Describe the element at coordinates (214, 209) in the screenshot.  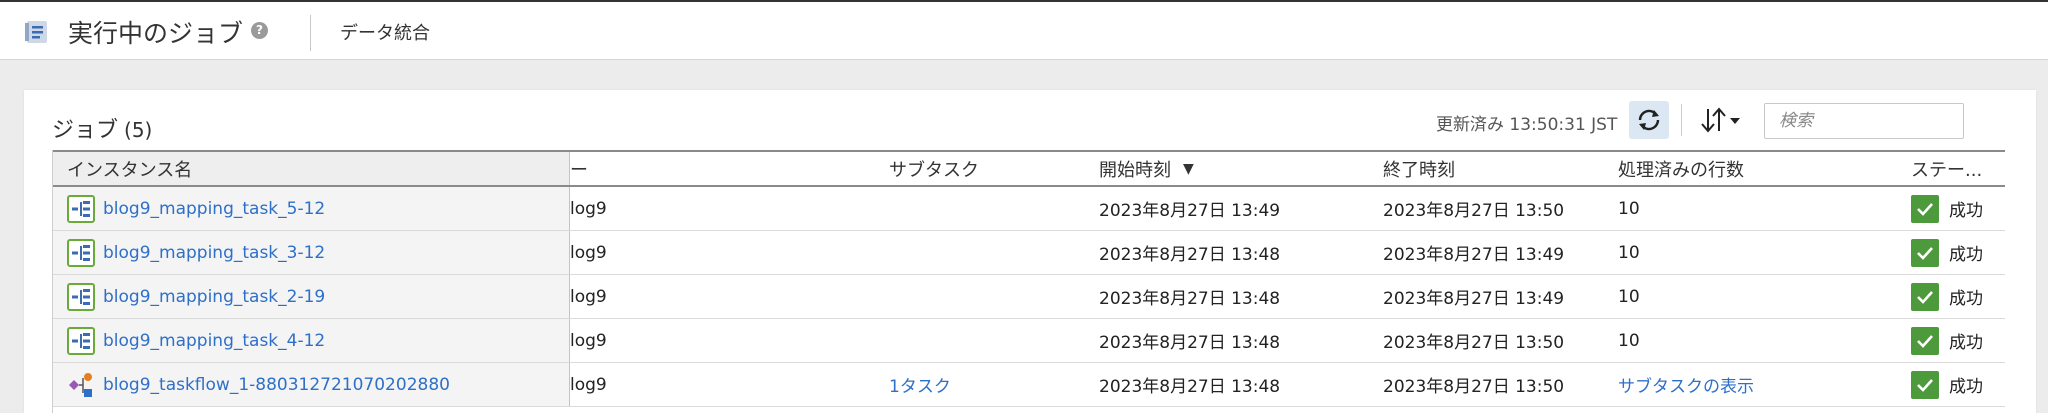
I see `instance-name-link: blog9_mapping_task_5-12` at that location.